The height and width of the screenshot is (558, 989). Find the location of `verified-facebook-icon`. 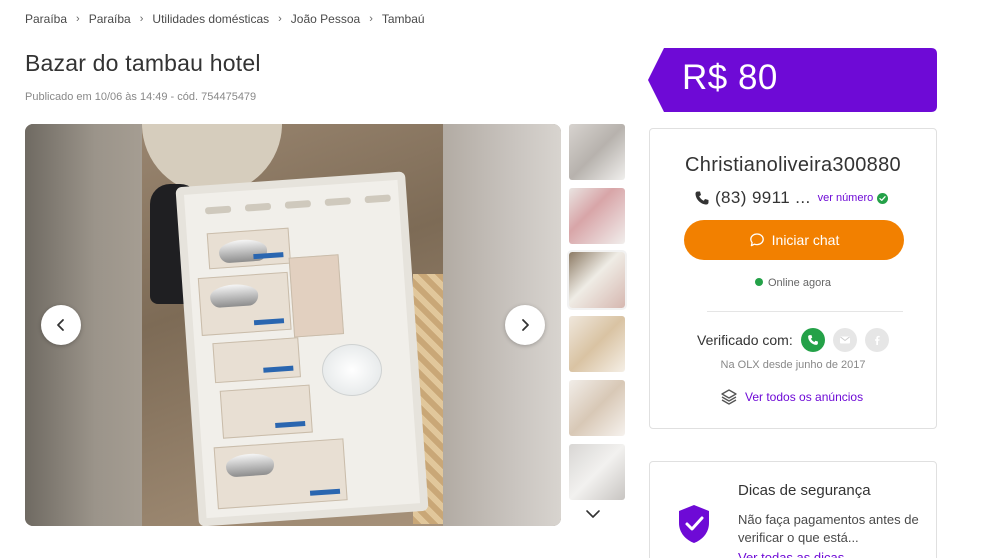

verified-facebook-icon is located at coordinates (876, 340).